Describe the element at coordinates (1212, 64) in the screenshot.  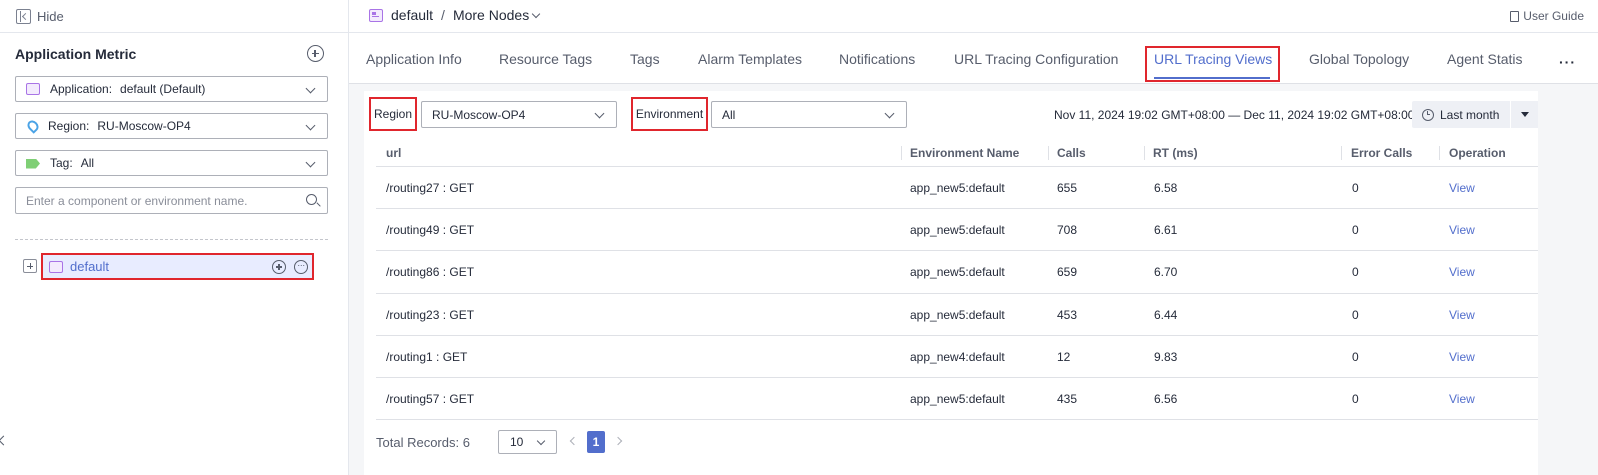
I see `active-tab-highlight` at that location.